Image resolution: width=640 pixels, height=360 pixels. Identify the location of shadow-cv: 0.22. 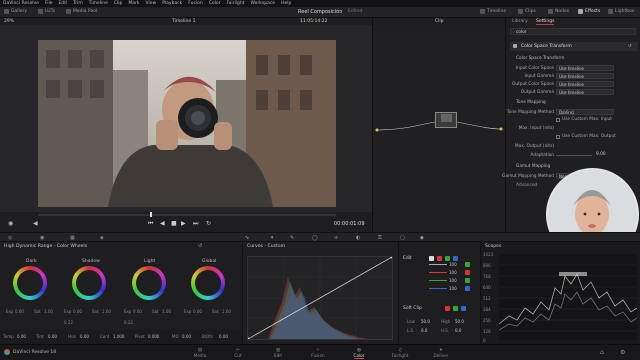
(68, 322).